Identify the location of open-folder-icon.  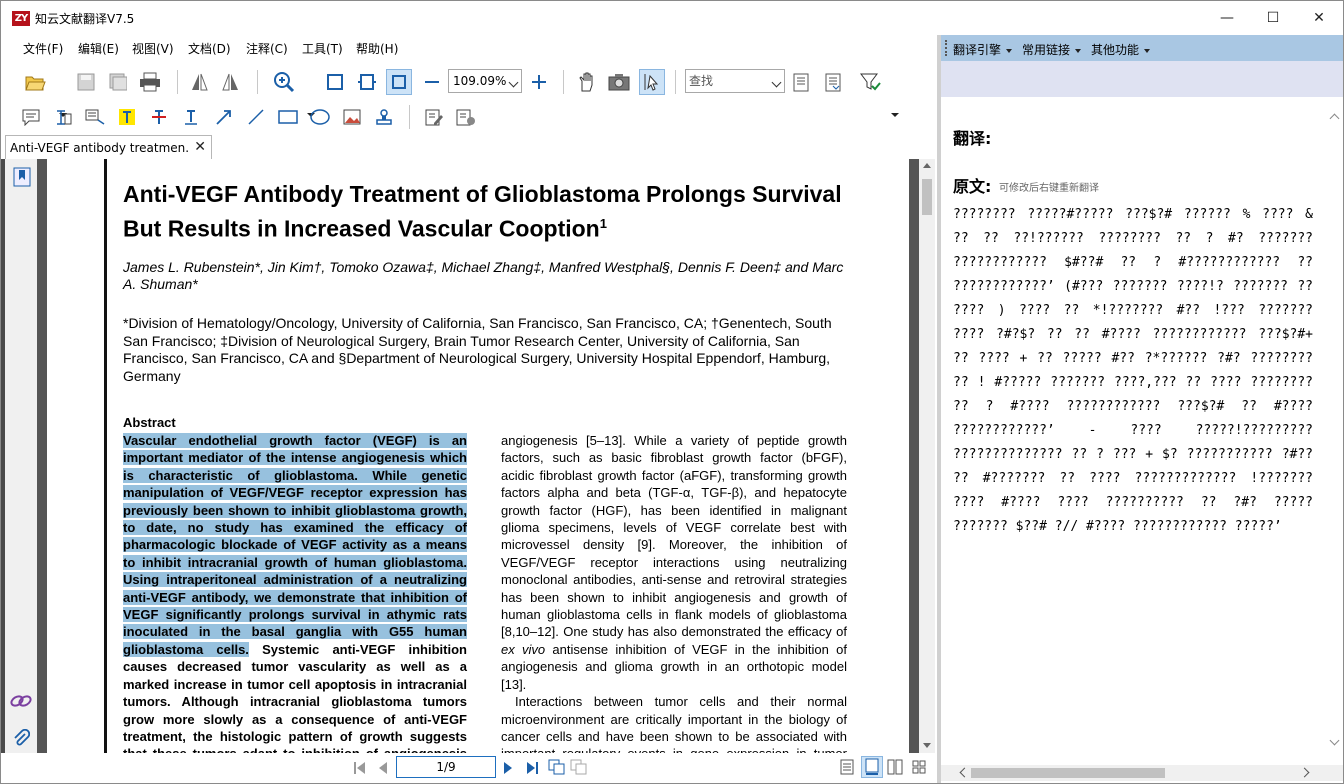
(35, 82).